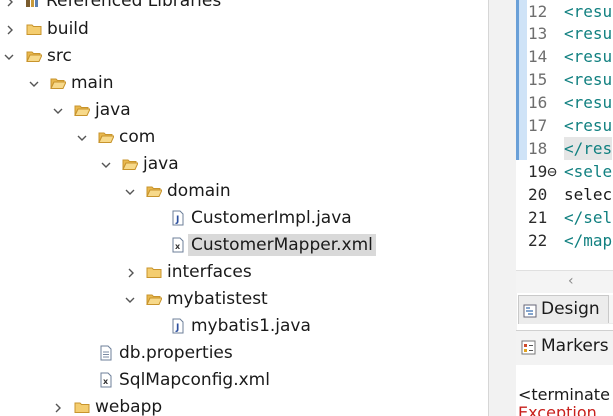  I want to click on tree-item-mybatis1-java: J mybatis1.java, so click(240, 326).